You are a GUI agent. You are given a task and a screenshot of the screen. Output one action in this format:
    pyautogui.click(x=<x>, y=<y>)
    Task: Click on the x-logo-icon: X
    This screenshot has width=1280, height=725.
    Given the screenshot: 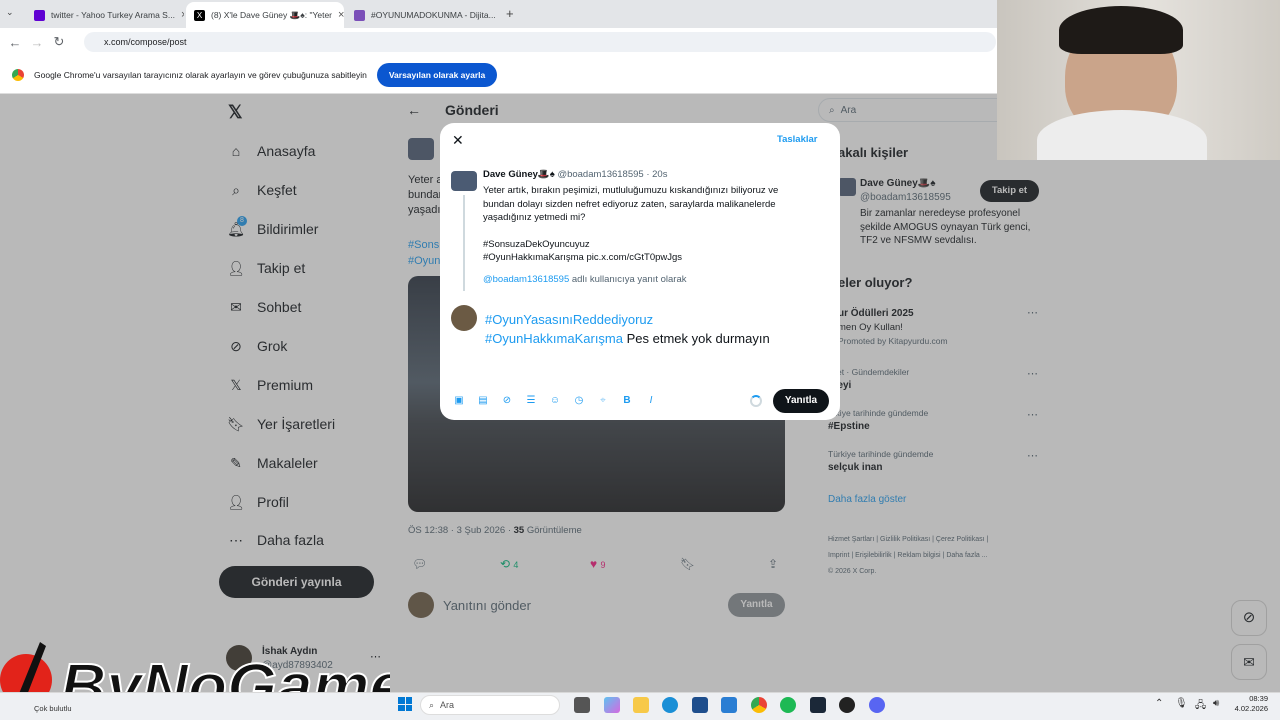 What is the action you would take?
    pyautogui.click(x=199, y=15)
    